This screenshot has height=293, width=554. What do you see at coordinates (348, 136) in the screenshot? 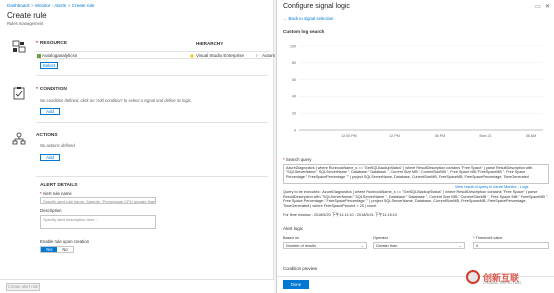
I see `x-tick-label: 12:00 PM` at bounding box center [348, 136].